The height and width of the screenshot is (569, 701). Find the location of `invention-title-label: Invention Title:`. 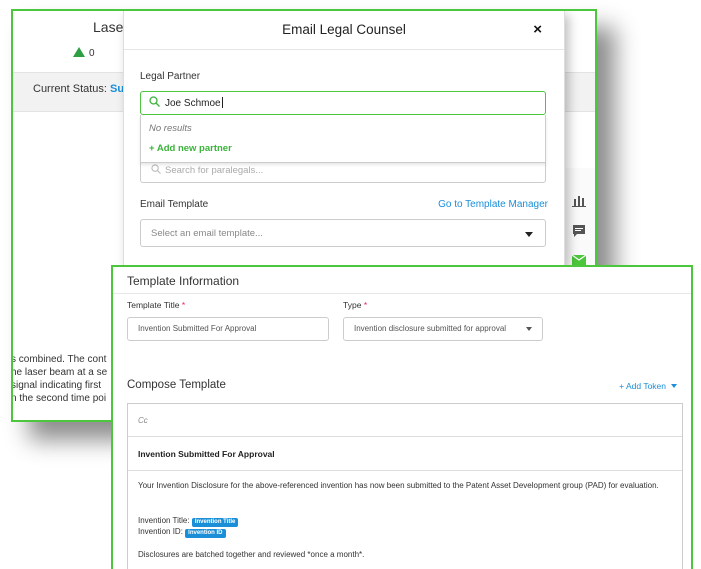

invention-title-label: Invention Title: is located at coordinates (164, 520).